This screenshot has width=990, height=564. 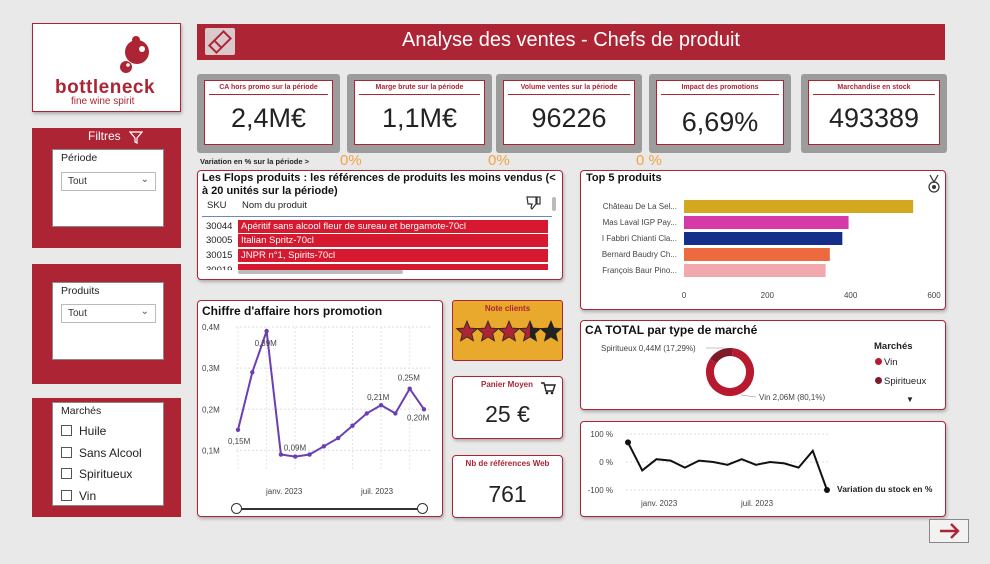 What do you see at coordinates (220, 41) in the screenshot?
I see `clear-filters-button` at bounding box center [220, 41].